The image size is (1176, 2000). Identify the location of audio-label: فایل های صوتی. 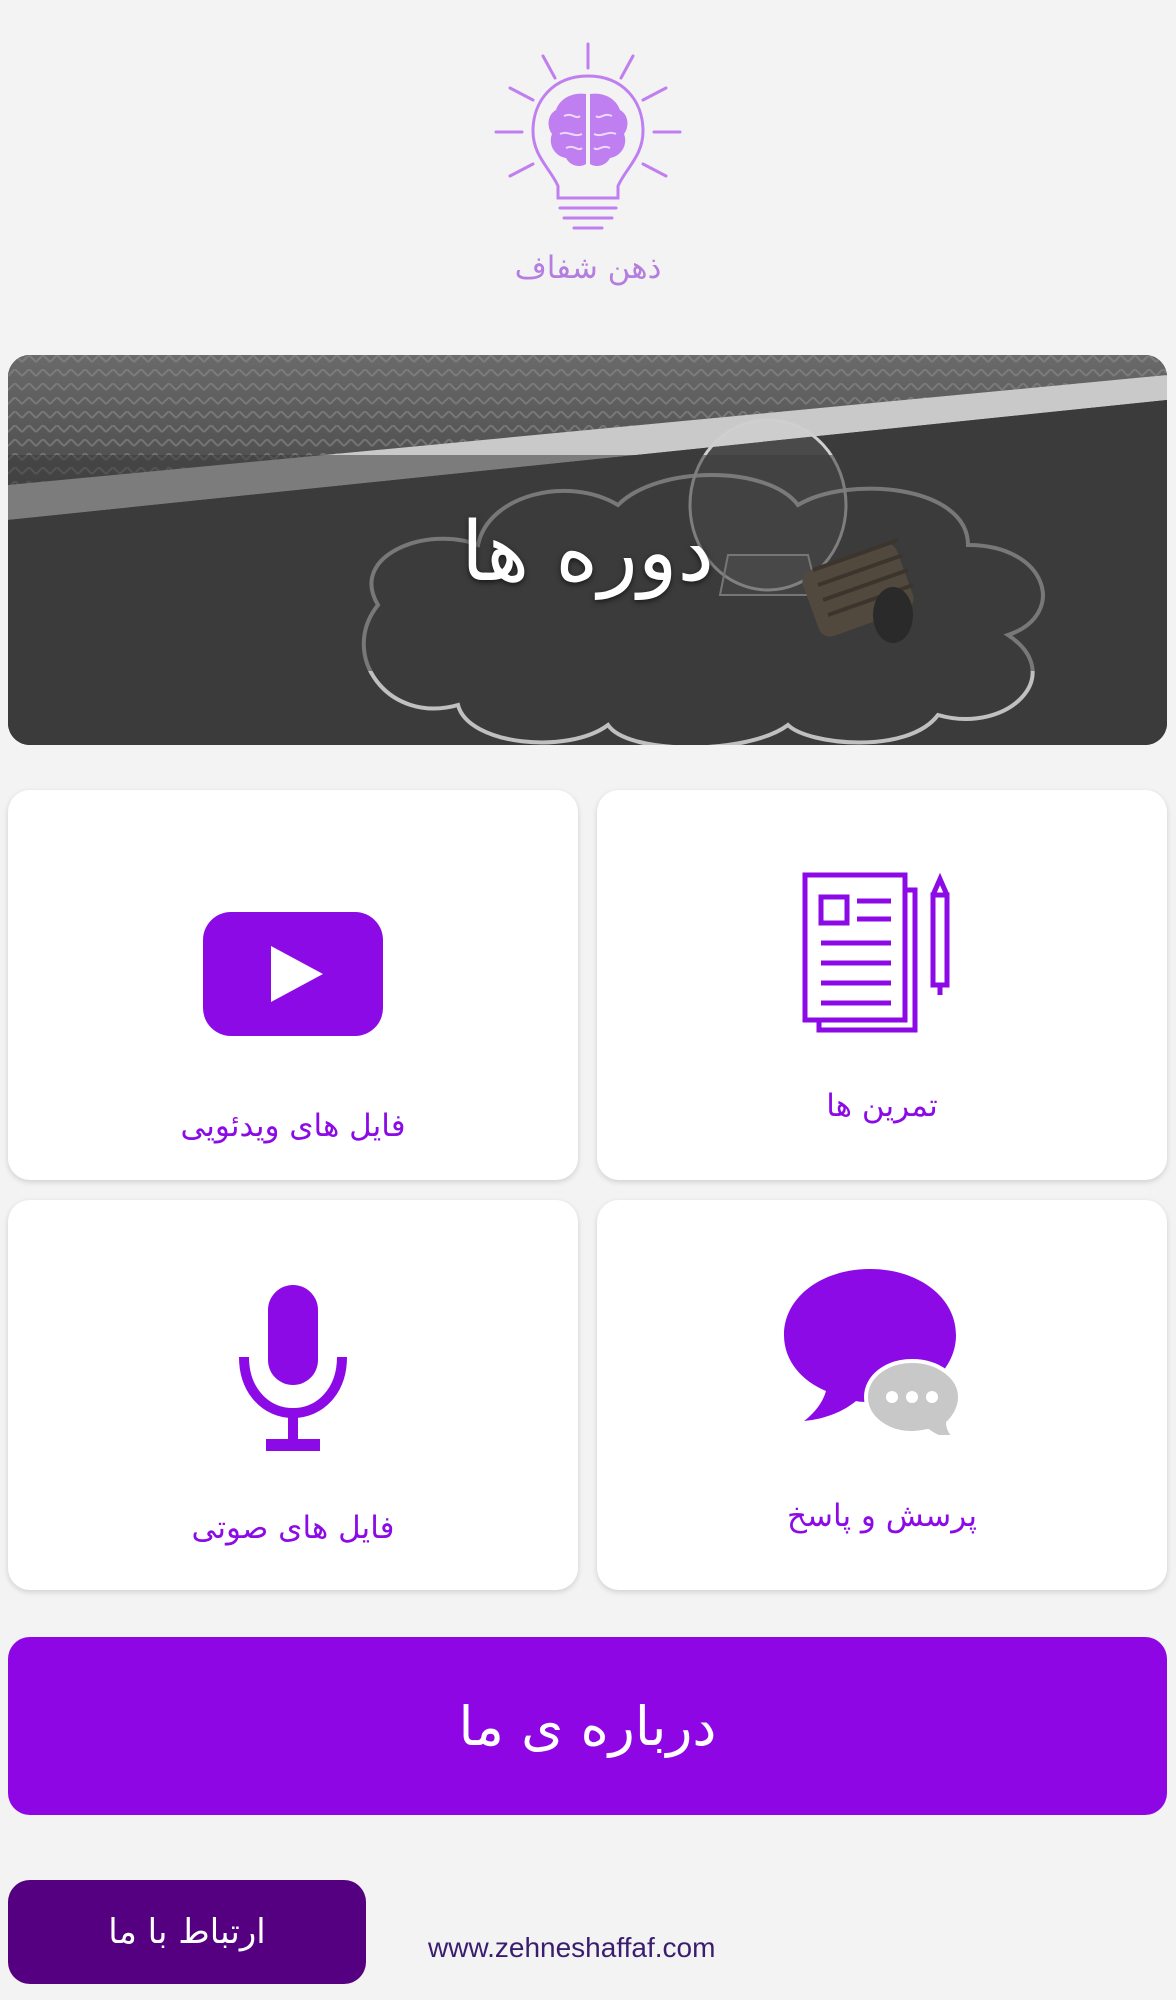
(293, 1528).